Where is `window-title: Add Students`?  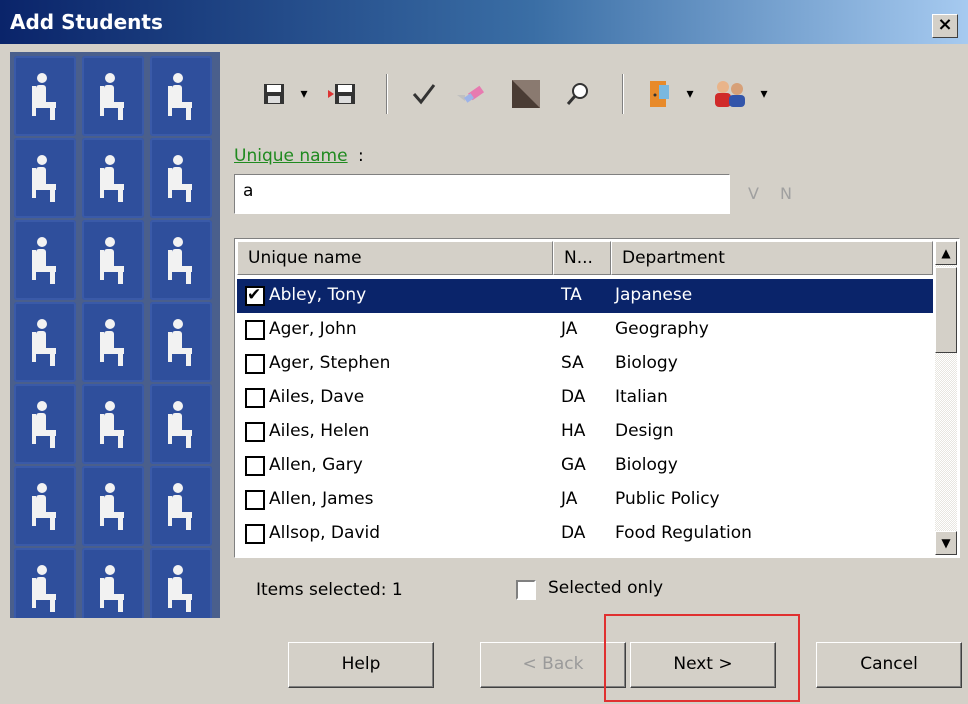 window-title: Add Students is located at coordinates (86, 22).